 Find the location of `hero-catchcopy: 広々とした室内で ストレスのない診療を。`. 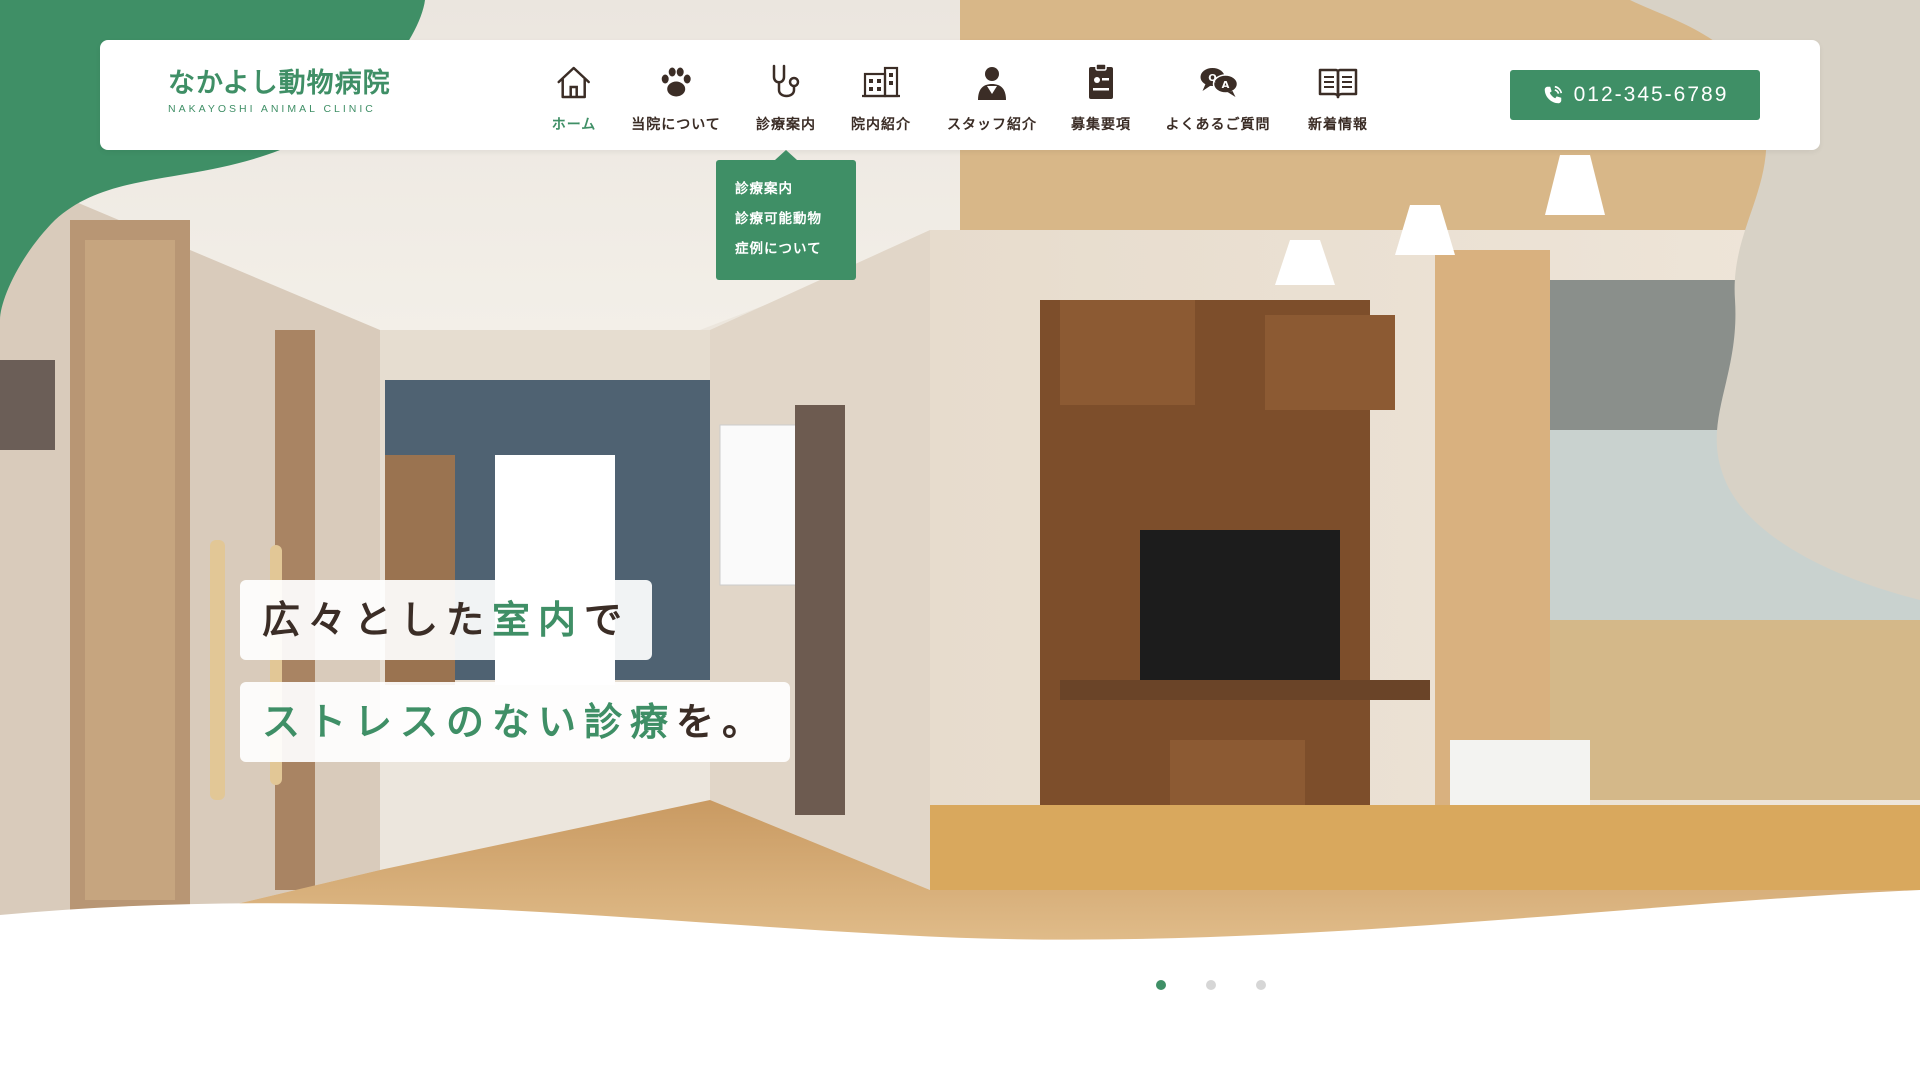

hero-catchcopy: 広々とした室内で ストレスのない診療を。 is located at coordinates (515, 682).